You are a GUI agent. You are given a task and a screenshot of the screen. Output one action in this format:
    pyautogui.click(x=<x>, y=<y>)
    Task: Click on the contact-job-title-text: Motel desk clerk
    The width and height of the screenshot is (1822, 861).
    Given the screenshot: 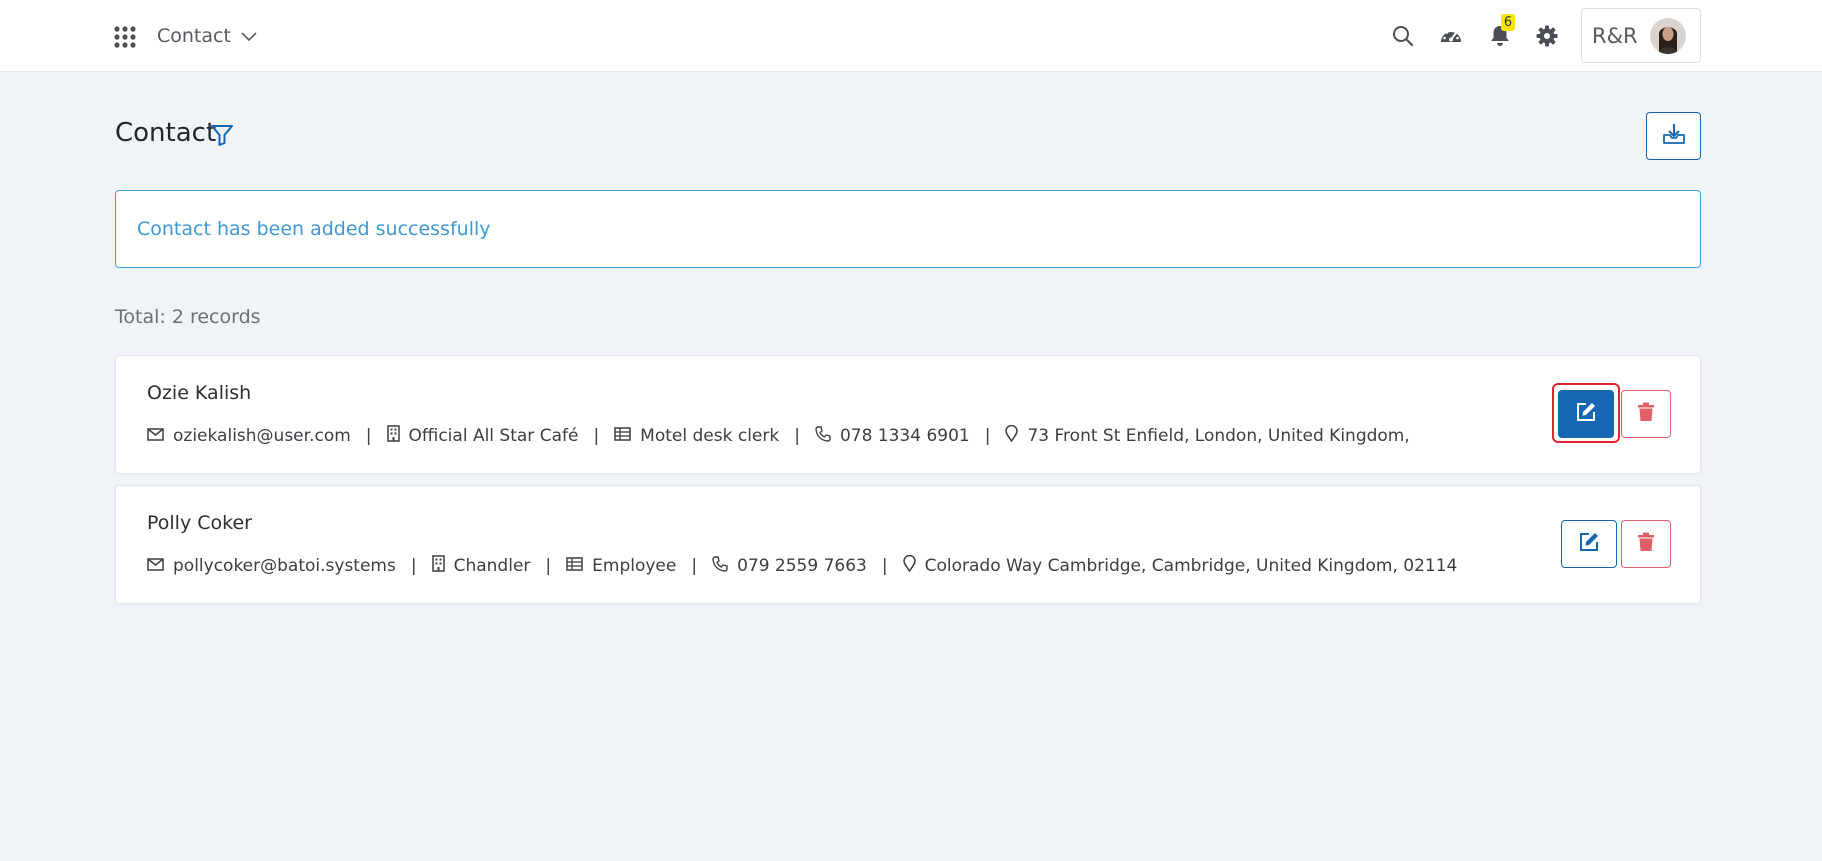 What is the action you would take?
    pyautogui.click(x=710, y=436)
    